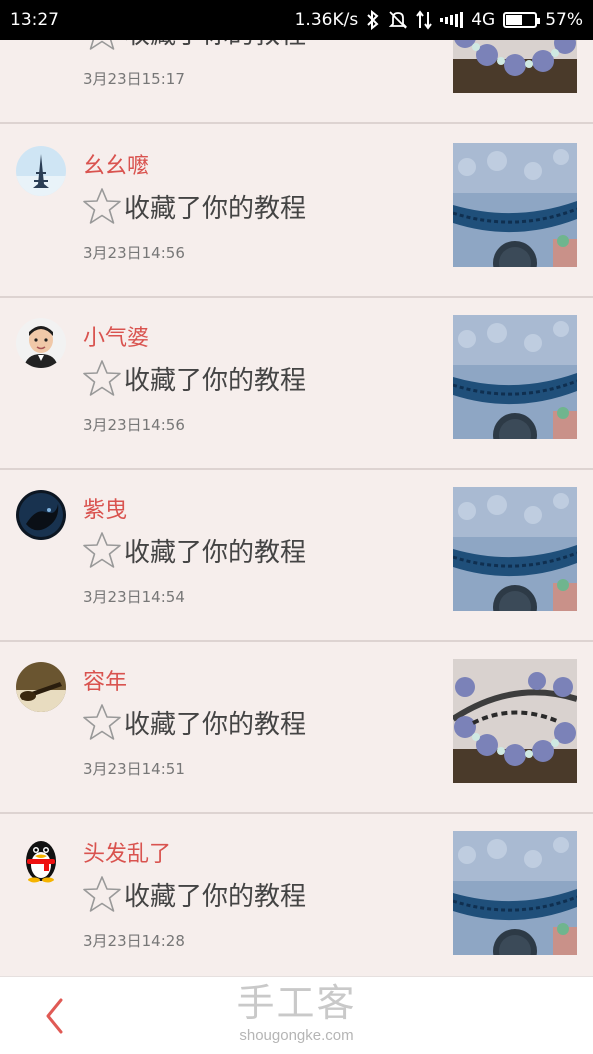 The width and height of the screenshot is (593, 1054). What do you see at coordinates (41, 687) in the screenshot?
I see `guitar-avatar` at bounding box center [41, 687].